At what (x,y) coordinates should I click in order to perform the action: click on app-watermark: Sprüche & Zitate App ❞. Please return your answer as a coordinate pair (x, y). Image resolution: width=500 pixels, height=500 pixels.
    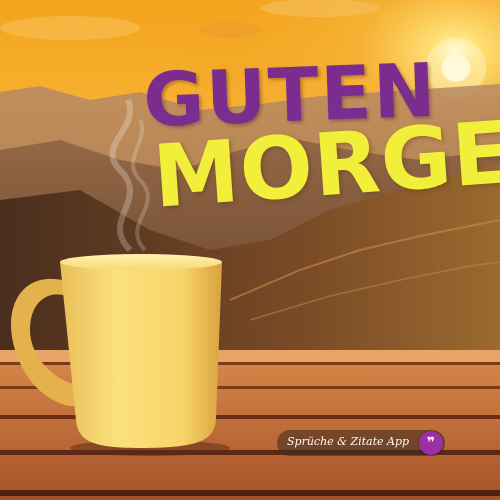
    Looking at the image, I should click on (361, 443).